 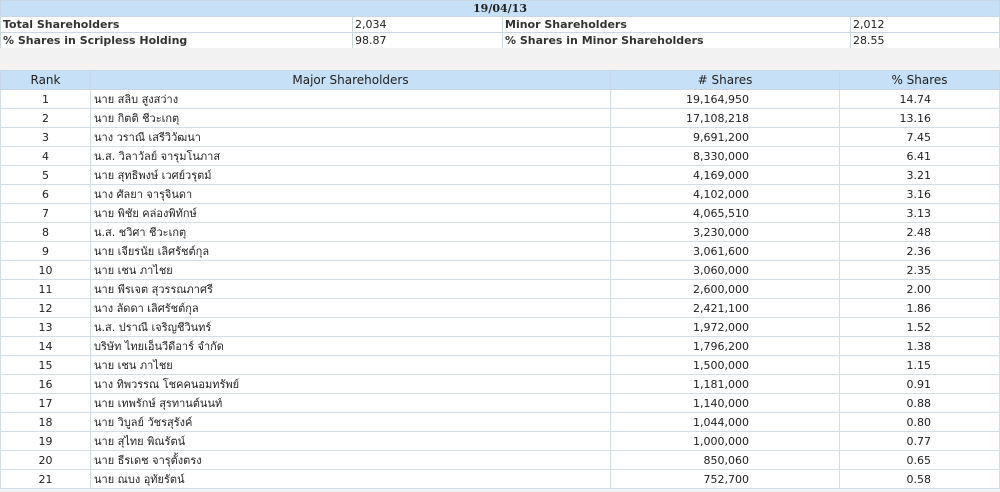 I want to click on table-row: 13 น.ส. ปราณี เจริญชีวินทร์ 1,972,000 1.52, so click(x=500, y=327).